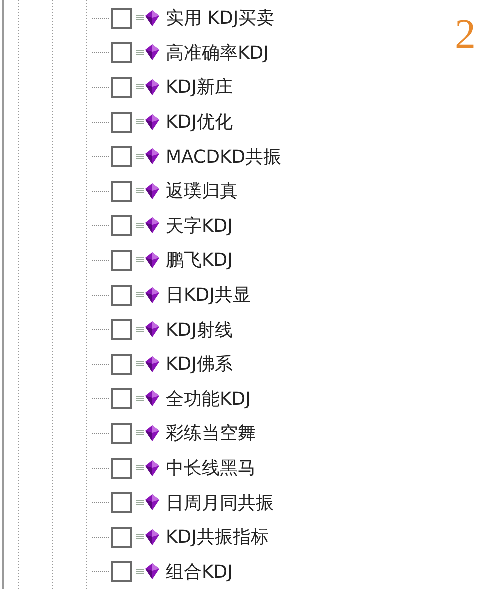 The image size is (500, 589). What do you see at coordinates (199, 572) in the screenshot?
I see `indicator-name: 组合KDJ` at bounding box center [199, 572].